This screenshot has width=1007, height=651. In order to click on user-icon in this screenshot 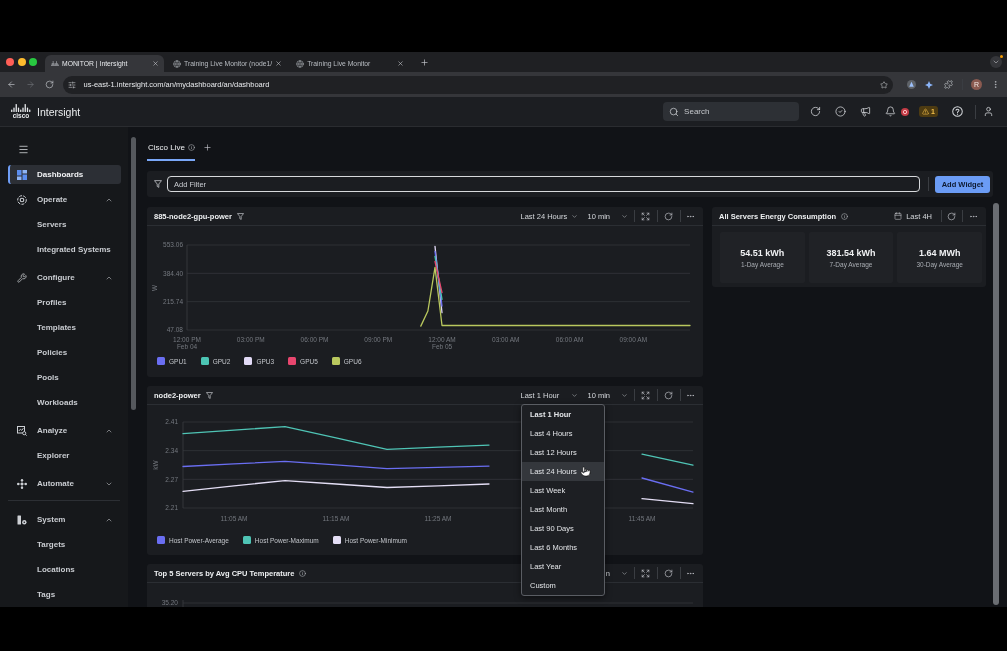, I will do `click(988, 111)`.